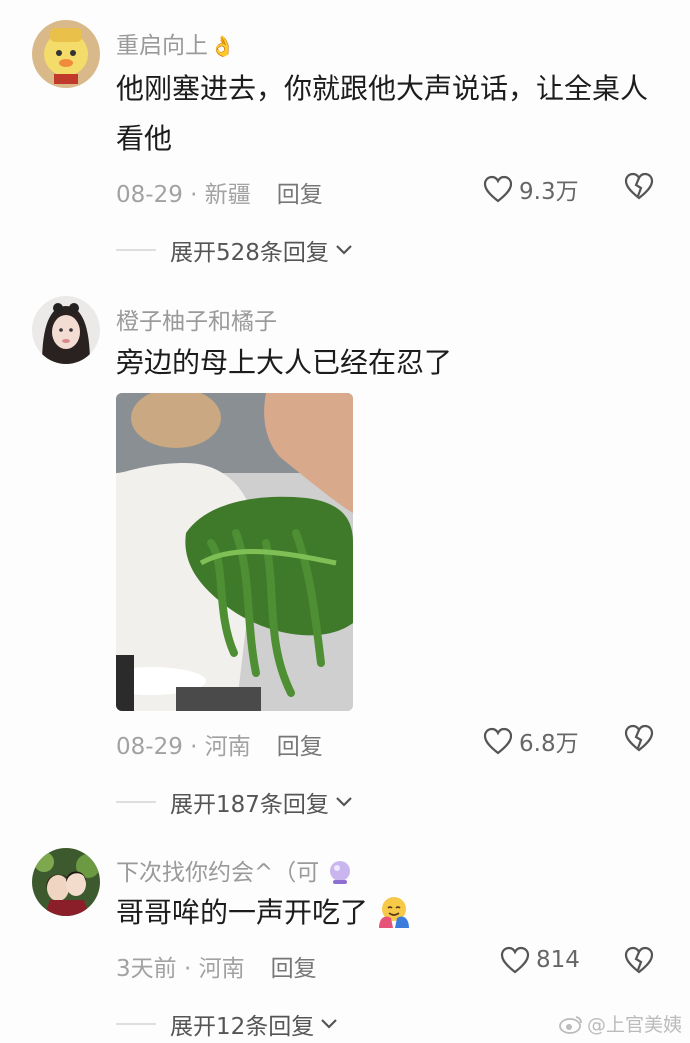  Describe the element at coordinates (393, 912) in the screenshot. I see `hugging-face-emoji` at that location.